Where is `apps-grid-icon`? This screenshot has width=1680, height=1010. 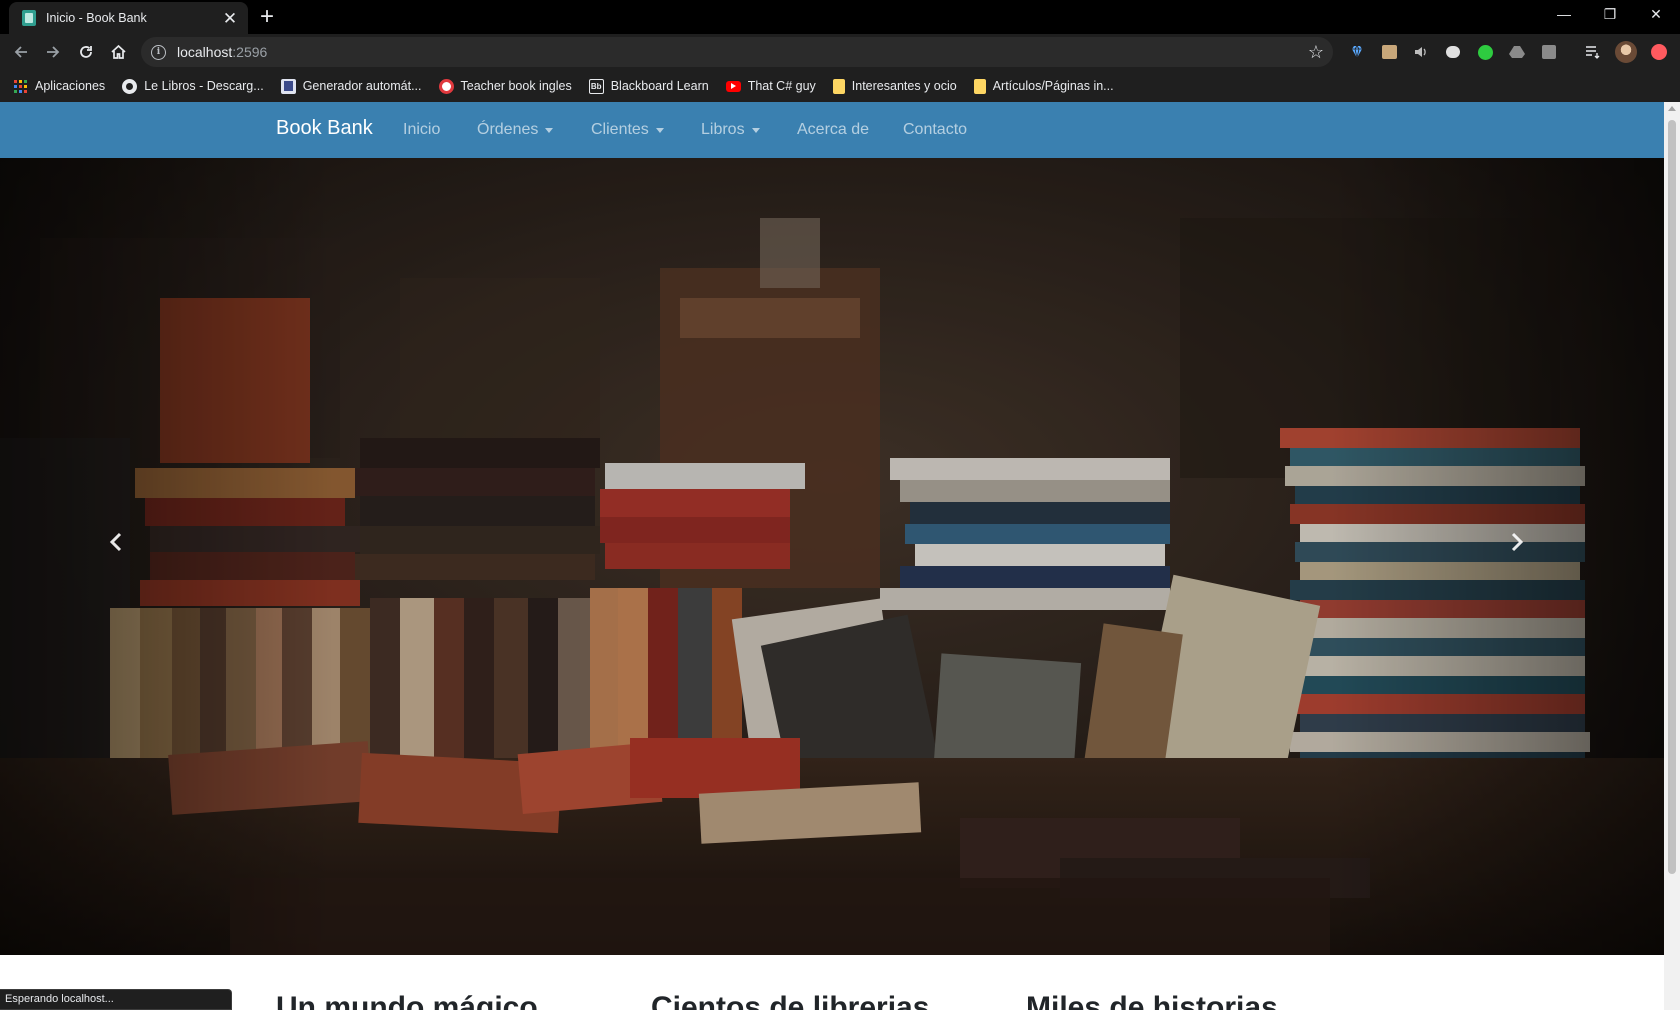 apps-grid-icon is located at coordinates (20, 86).